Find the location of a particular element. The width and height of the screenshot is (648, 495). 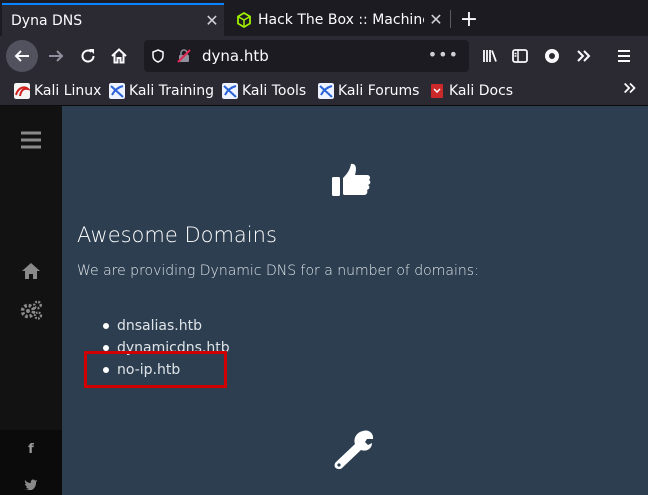

bullet is located at coordinates (106, 326).